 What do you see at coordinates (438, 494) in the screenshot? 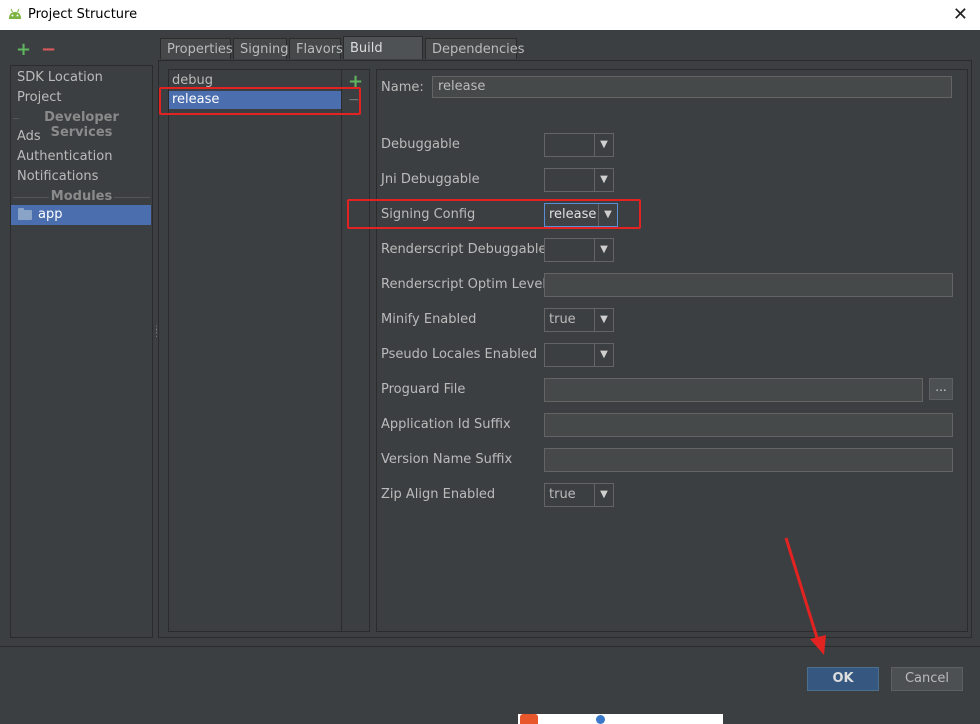
I see `zip-align-enabled-label: Zip Align Enabled` at bounding box center [438, 494].